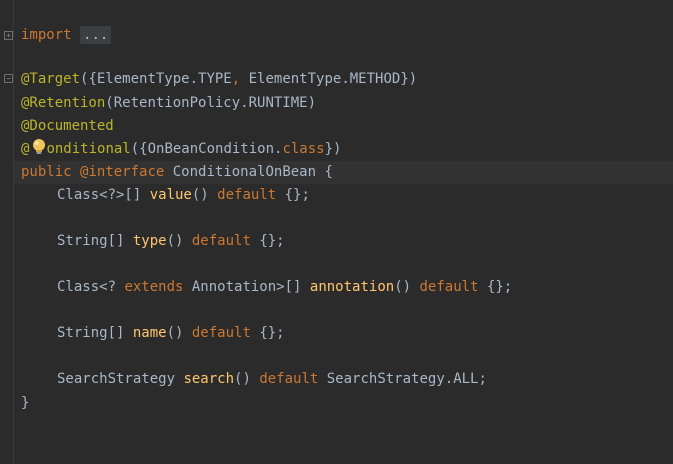 This screenshot has height=464, width=673. What do you see at coordinates (206, 149) in the screenshot?
I see `code-token: ({OnBeanCondition.` at bounding box center [206, 149].